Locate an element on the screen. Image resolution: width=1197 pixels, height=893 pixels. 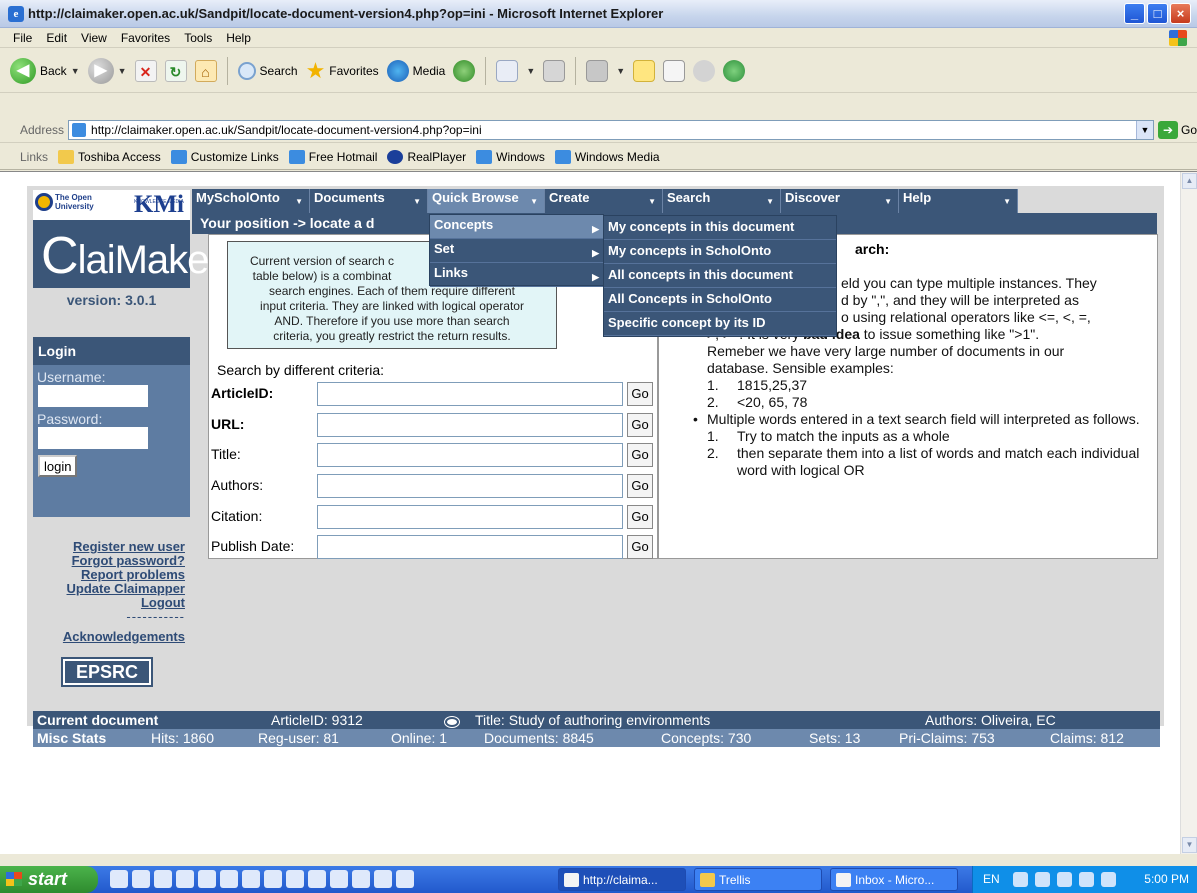
nav-discover: Discover ▼ is located at coordinates (840, 201).